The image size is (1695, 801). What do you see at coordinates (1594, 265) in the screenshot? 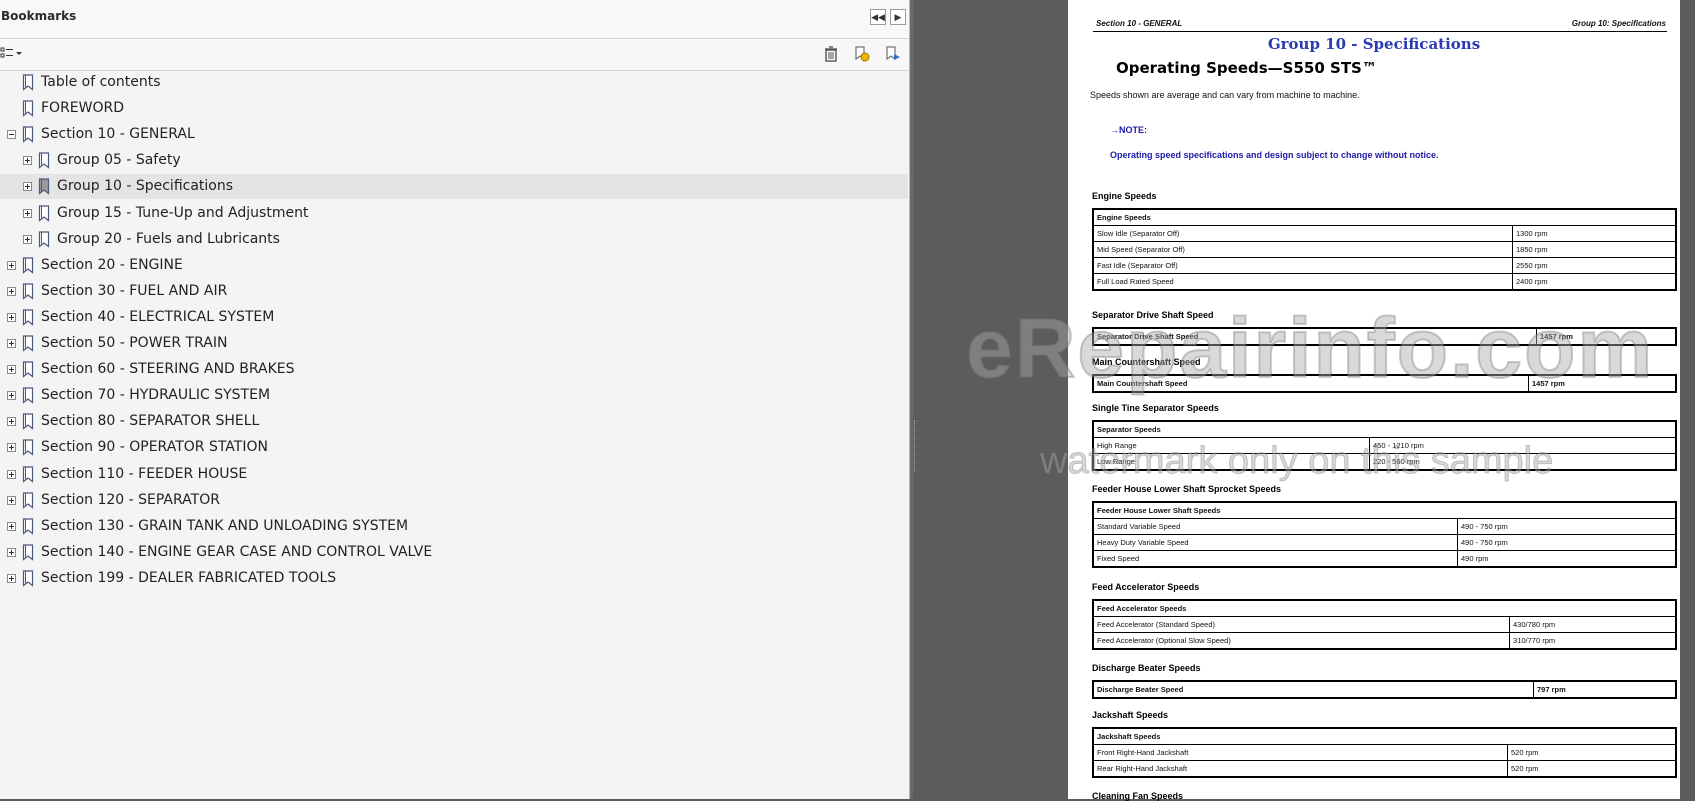
I see `spec-value-cell: 2550 rpm` at bounding box center [1594, 265].